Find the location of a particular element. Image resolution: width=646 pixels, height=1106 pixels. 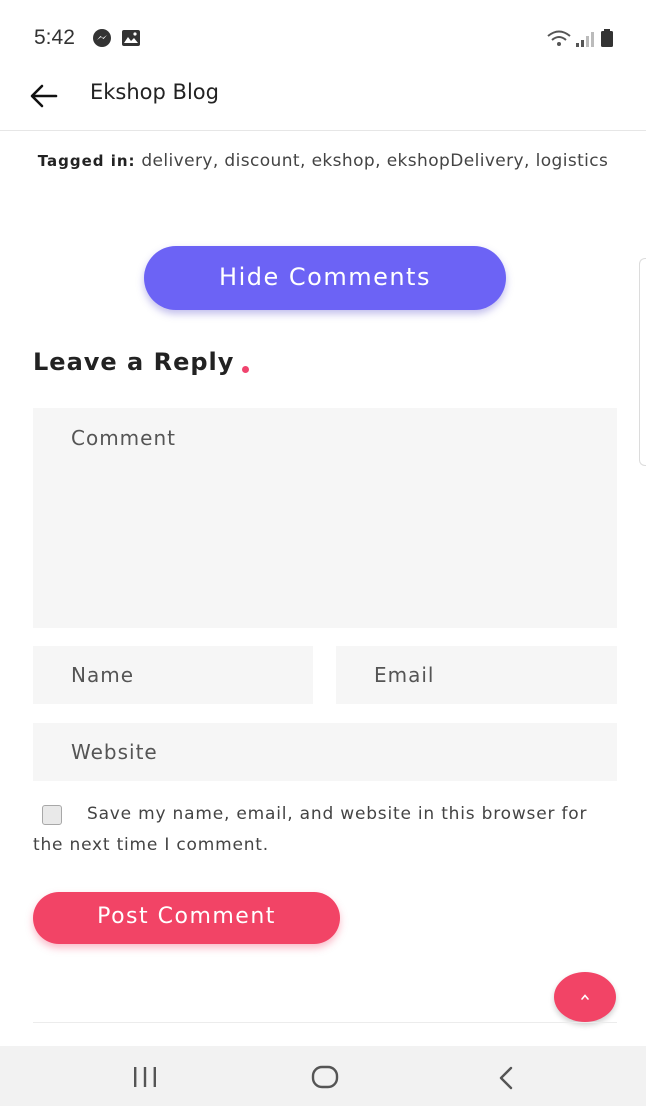

tags-label: Tagged in: is located at coordinates (86, 161).